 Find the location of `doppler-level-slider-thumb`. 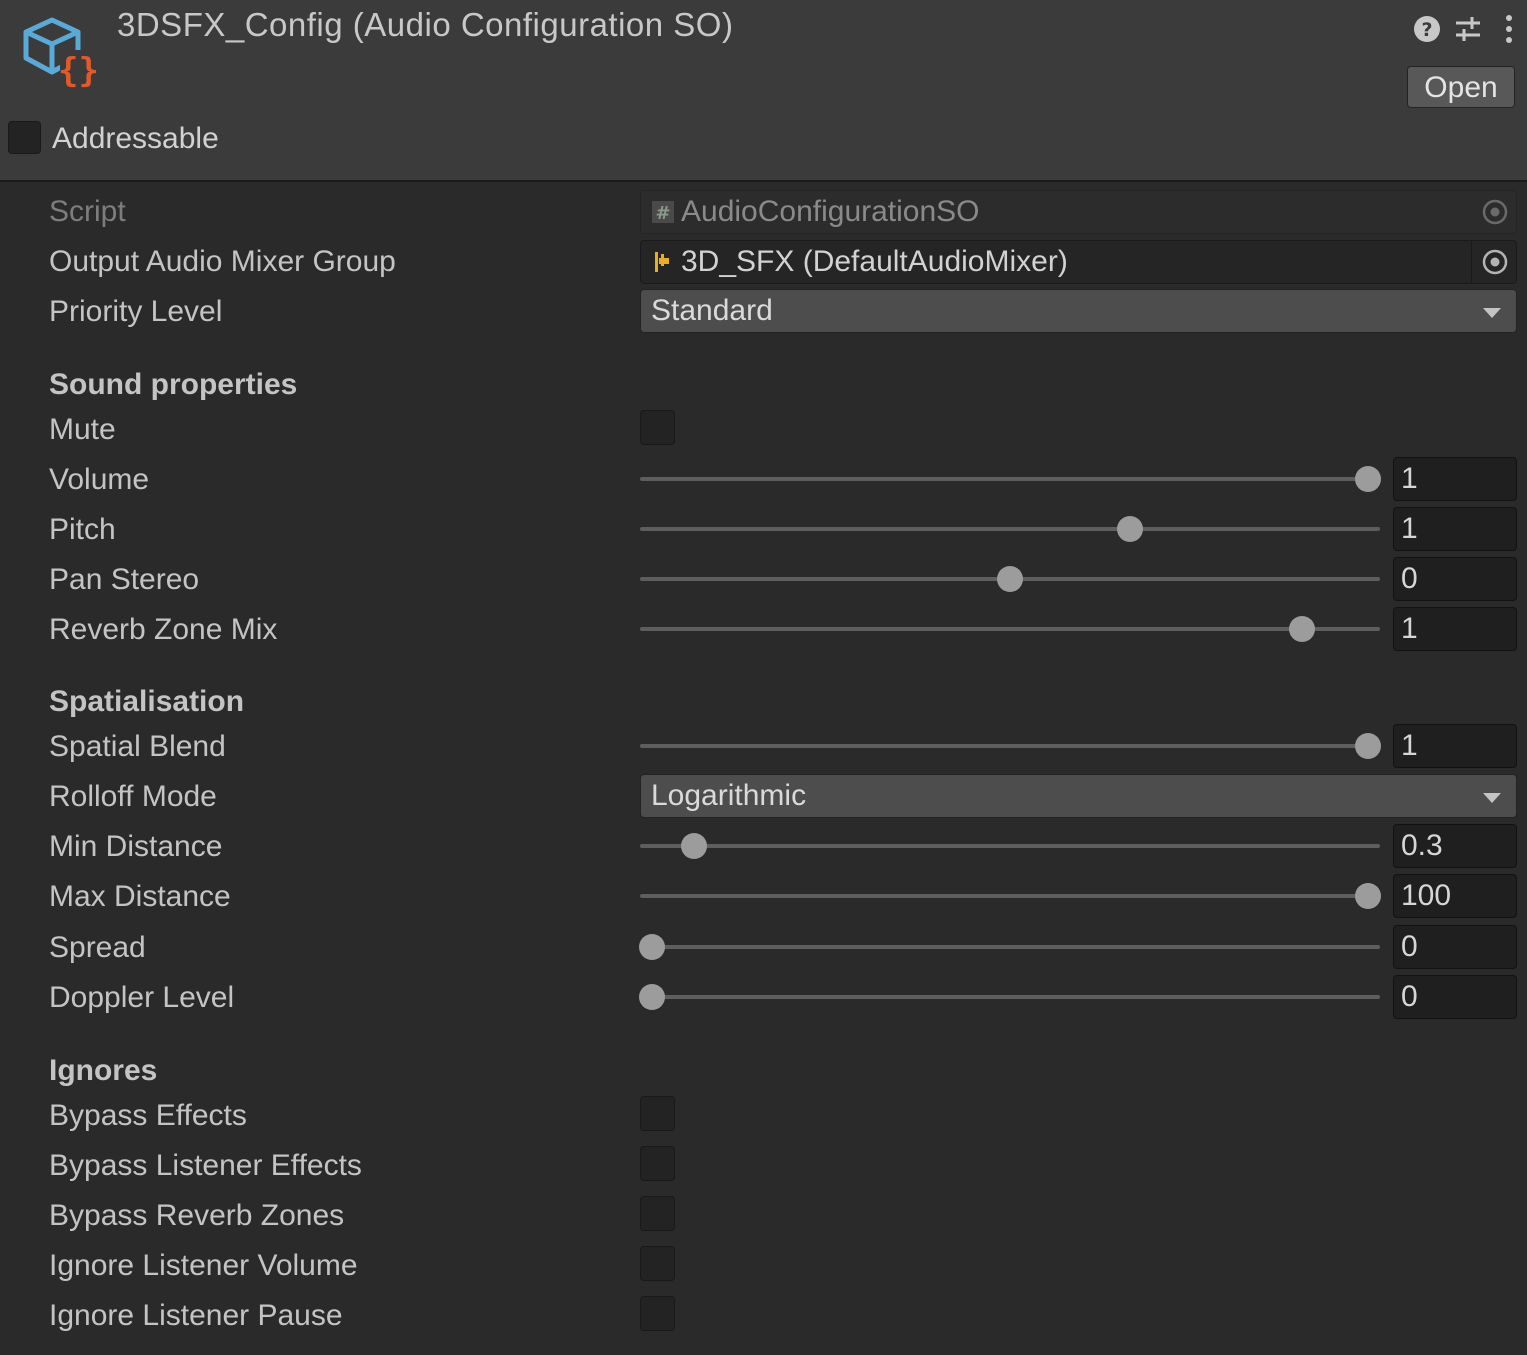

doppler-level-slider-thumb is located at coordinates (651, 997).